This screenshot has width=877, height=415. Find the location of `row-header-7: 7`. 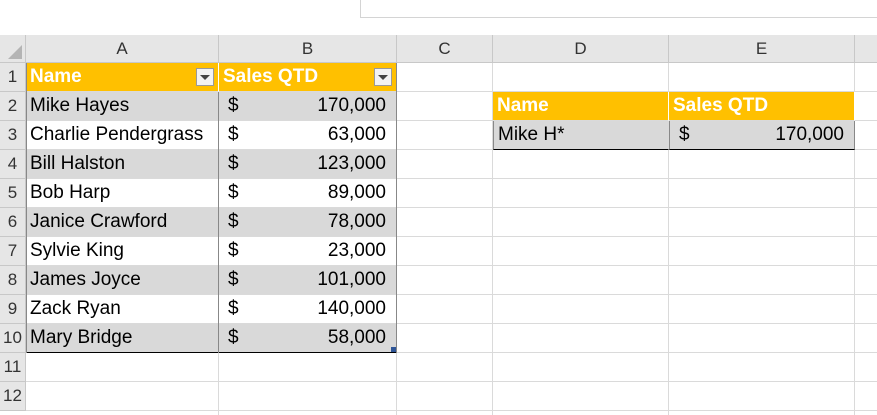

row-header-7: 7 is located at coordinates (13, 251).